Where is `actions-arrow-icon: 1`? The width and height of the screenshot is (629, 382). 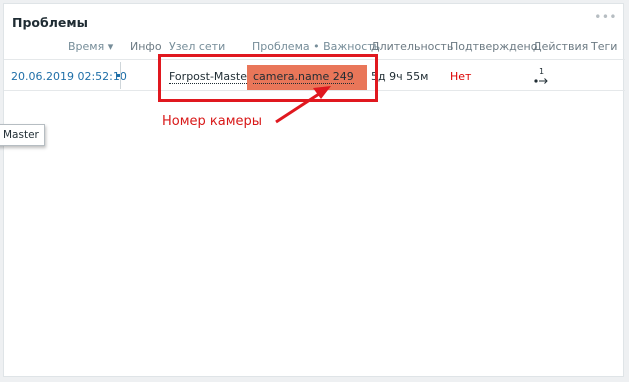 actions-arrow-icon: 1 is located at coordinates (542, 77).